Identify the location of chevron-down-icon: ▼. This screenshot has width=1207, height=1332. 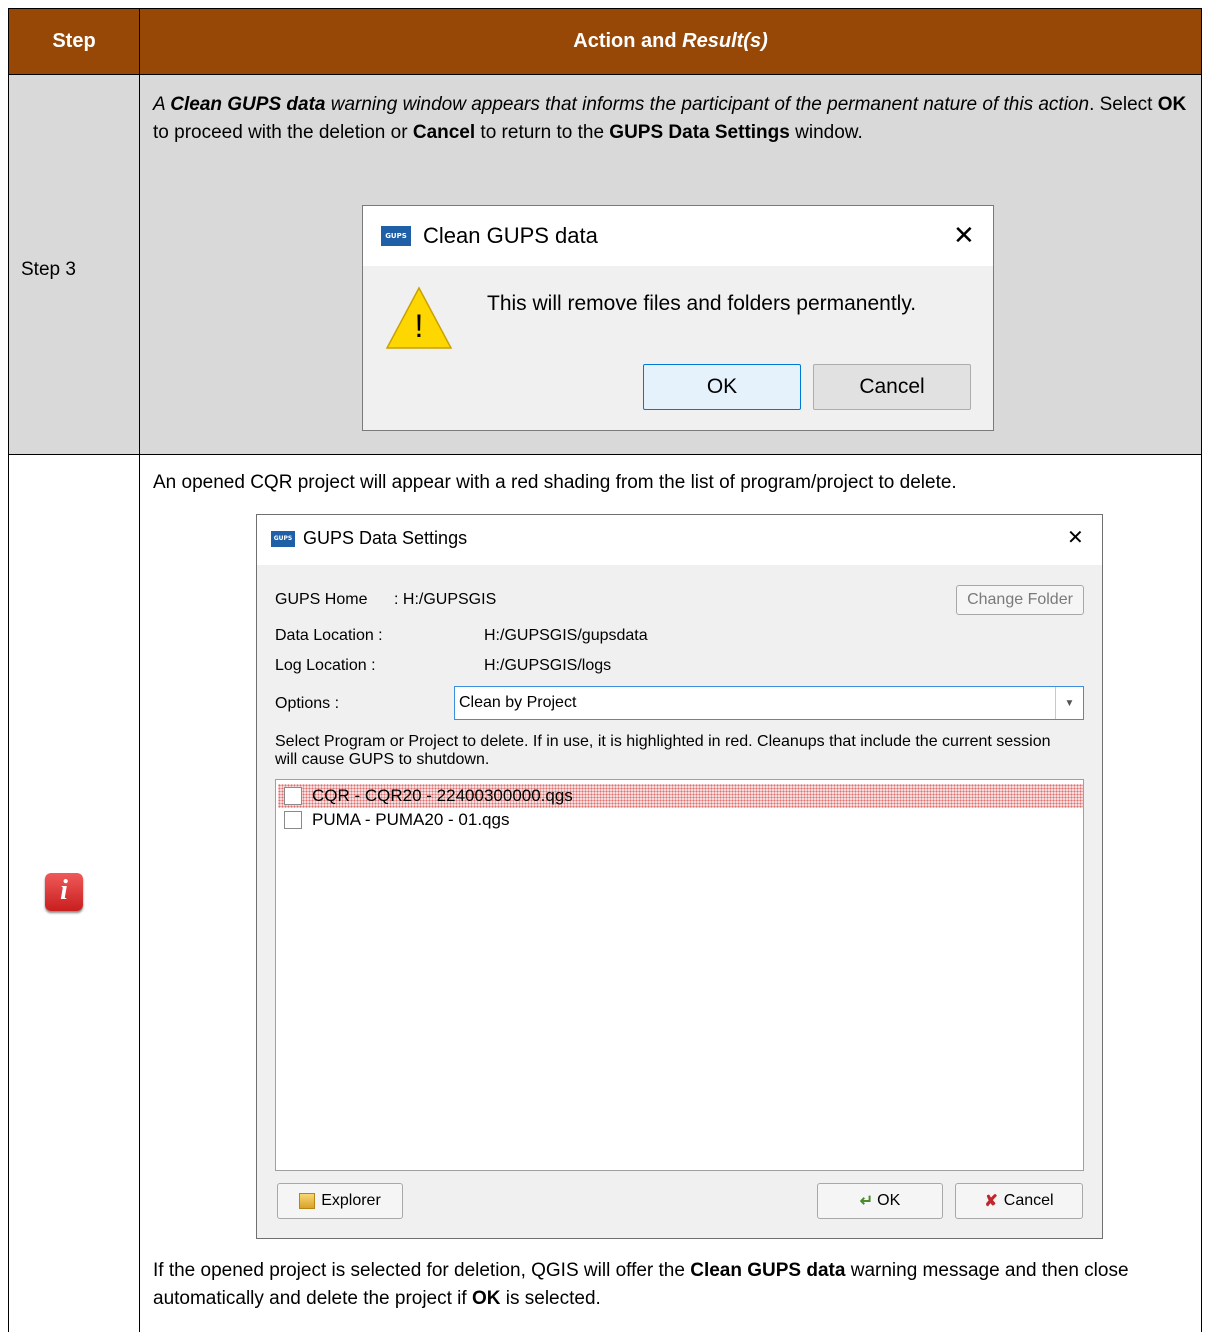
(1069, 703).